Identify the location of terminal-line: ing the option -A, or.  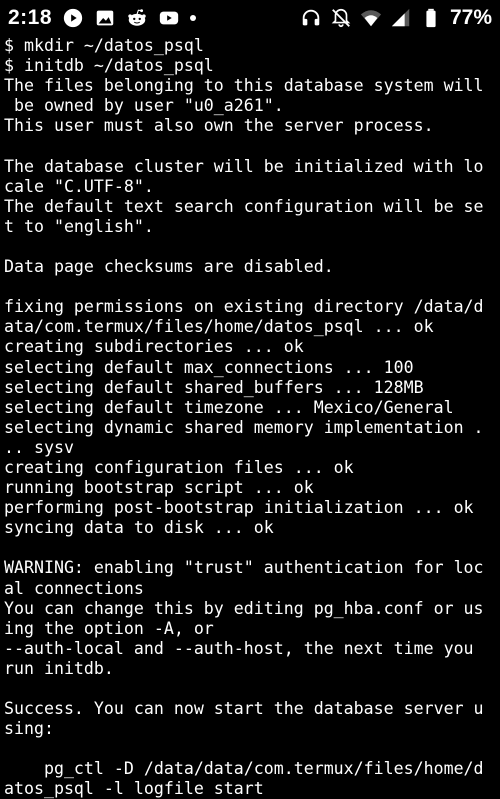
(109, 628).